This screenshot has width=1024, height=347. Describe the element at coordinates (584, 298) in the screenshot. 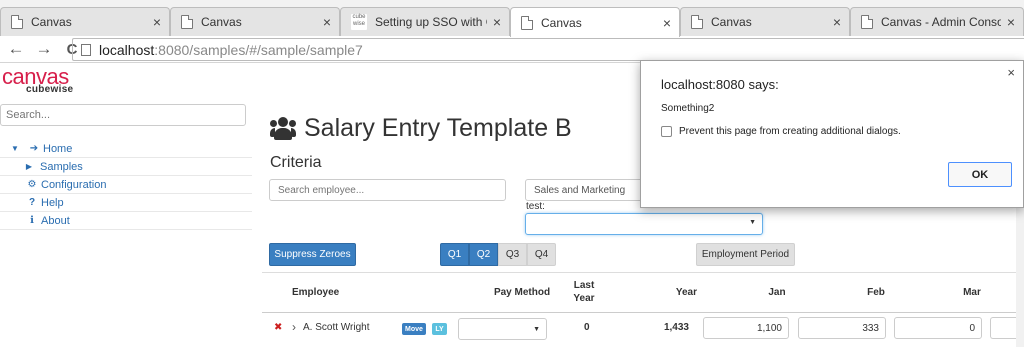

I see `header-last-year-line2: Year` at that location.